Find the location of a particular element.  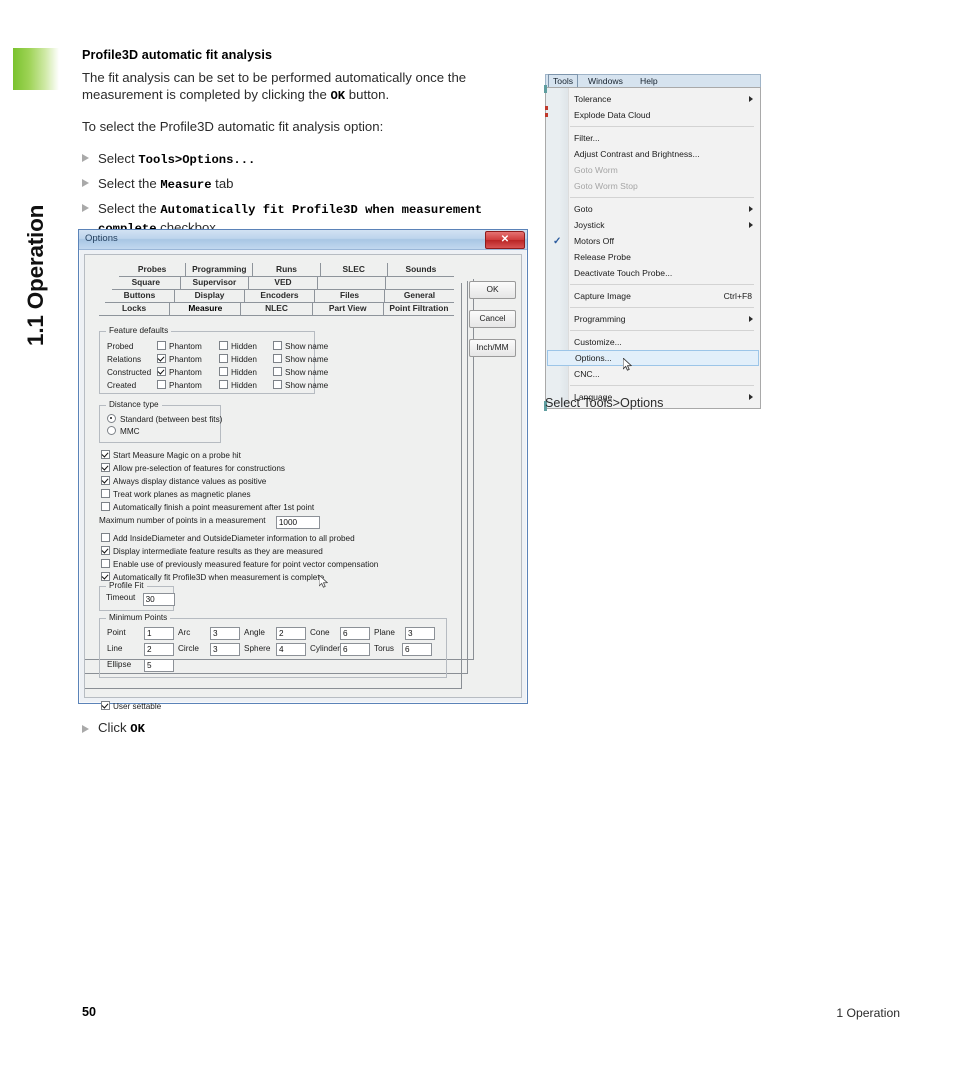

user-settable-checkbox is located at coordinates (105, 705).